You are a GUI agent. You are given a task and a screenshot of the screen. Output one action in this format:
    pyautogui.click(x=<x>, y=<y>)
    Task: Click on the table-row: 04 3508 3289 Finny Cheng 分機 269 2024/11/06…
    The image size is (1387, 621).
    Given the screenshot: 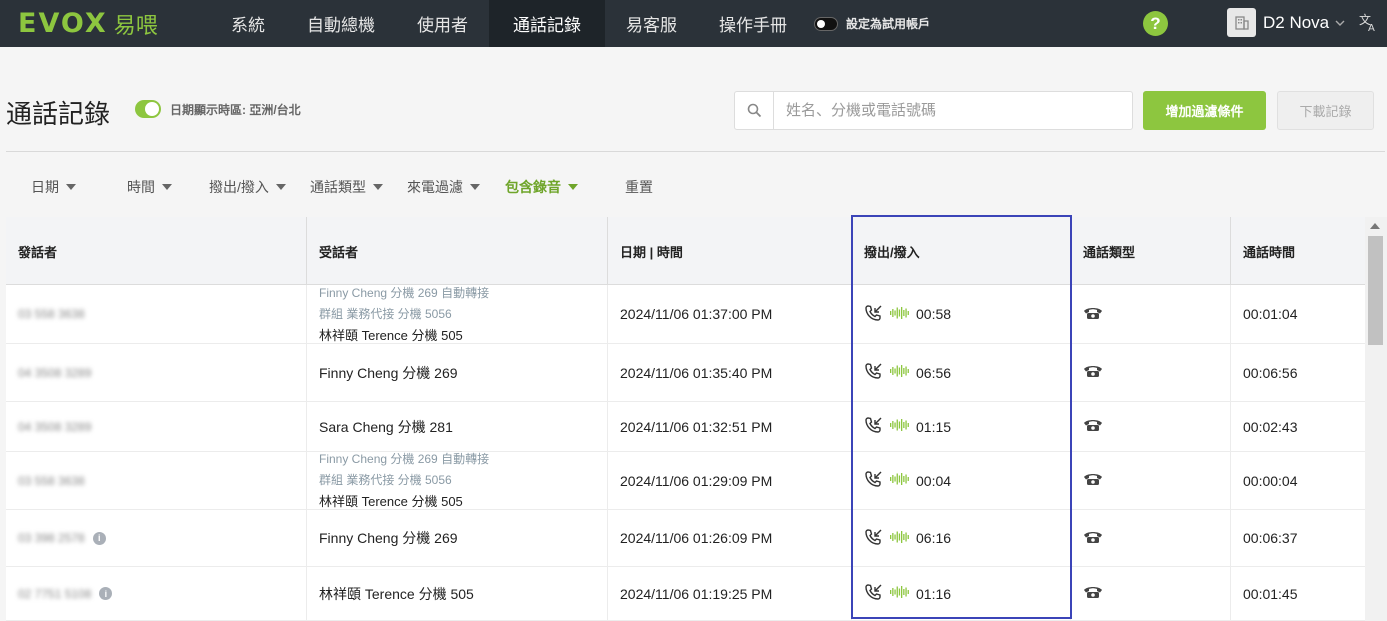 What is the action you would take?
    pyautogui.click(x=685, y=373)
    